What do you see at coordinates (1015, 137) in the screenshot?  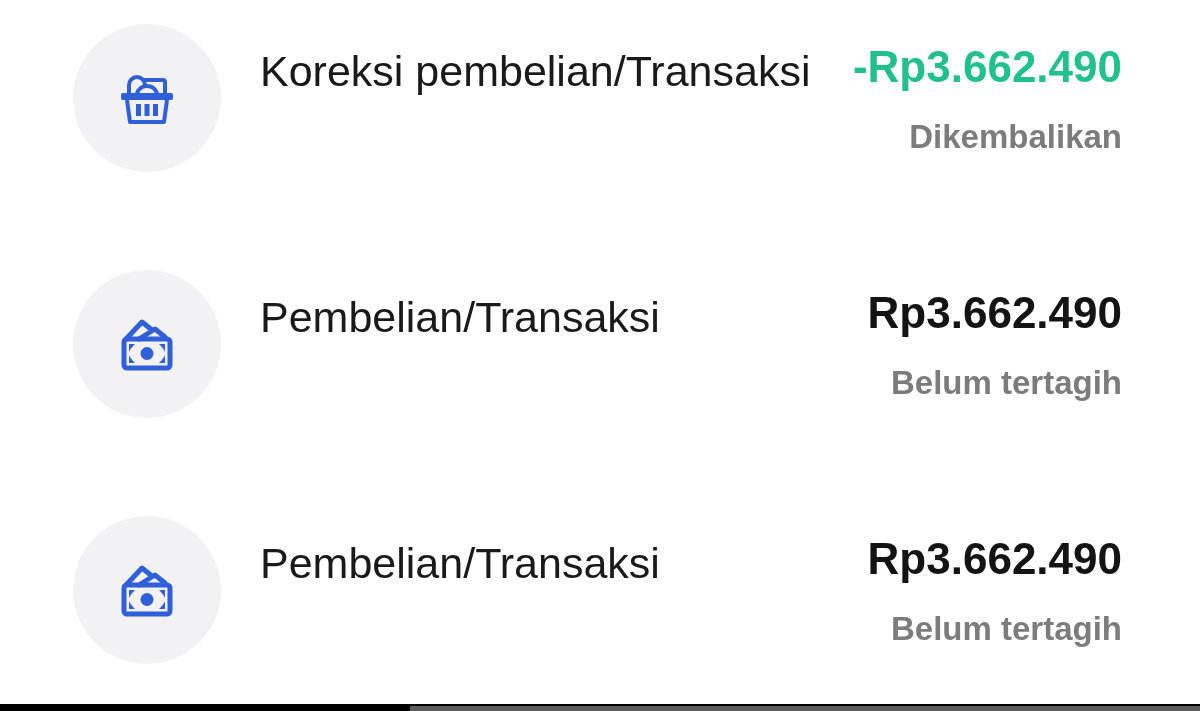 I see `transaction-status: Dikembalikan` at bounding box center [1015, 137].